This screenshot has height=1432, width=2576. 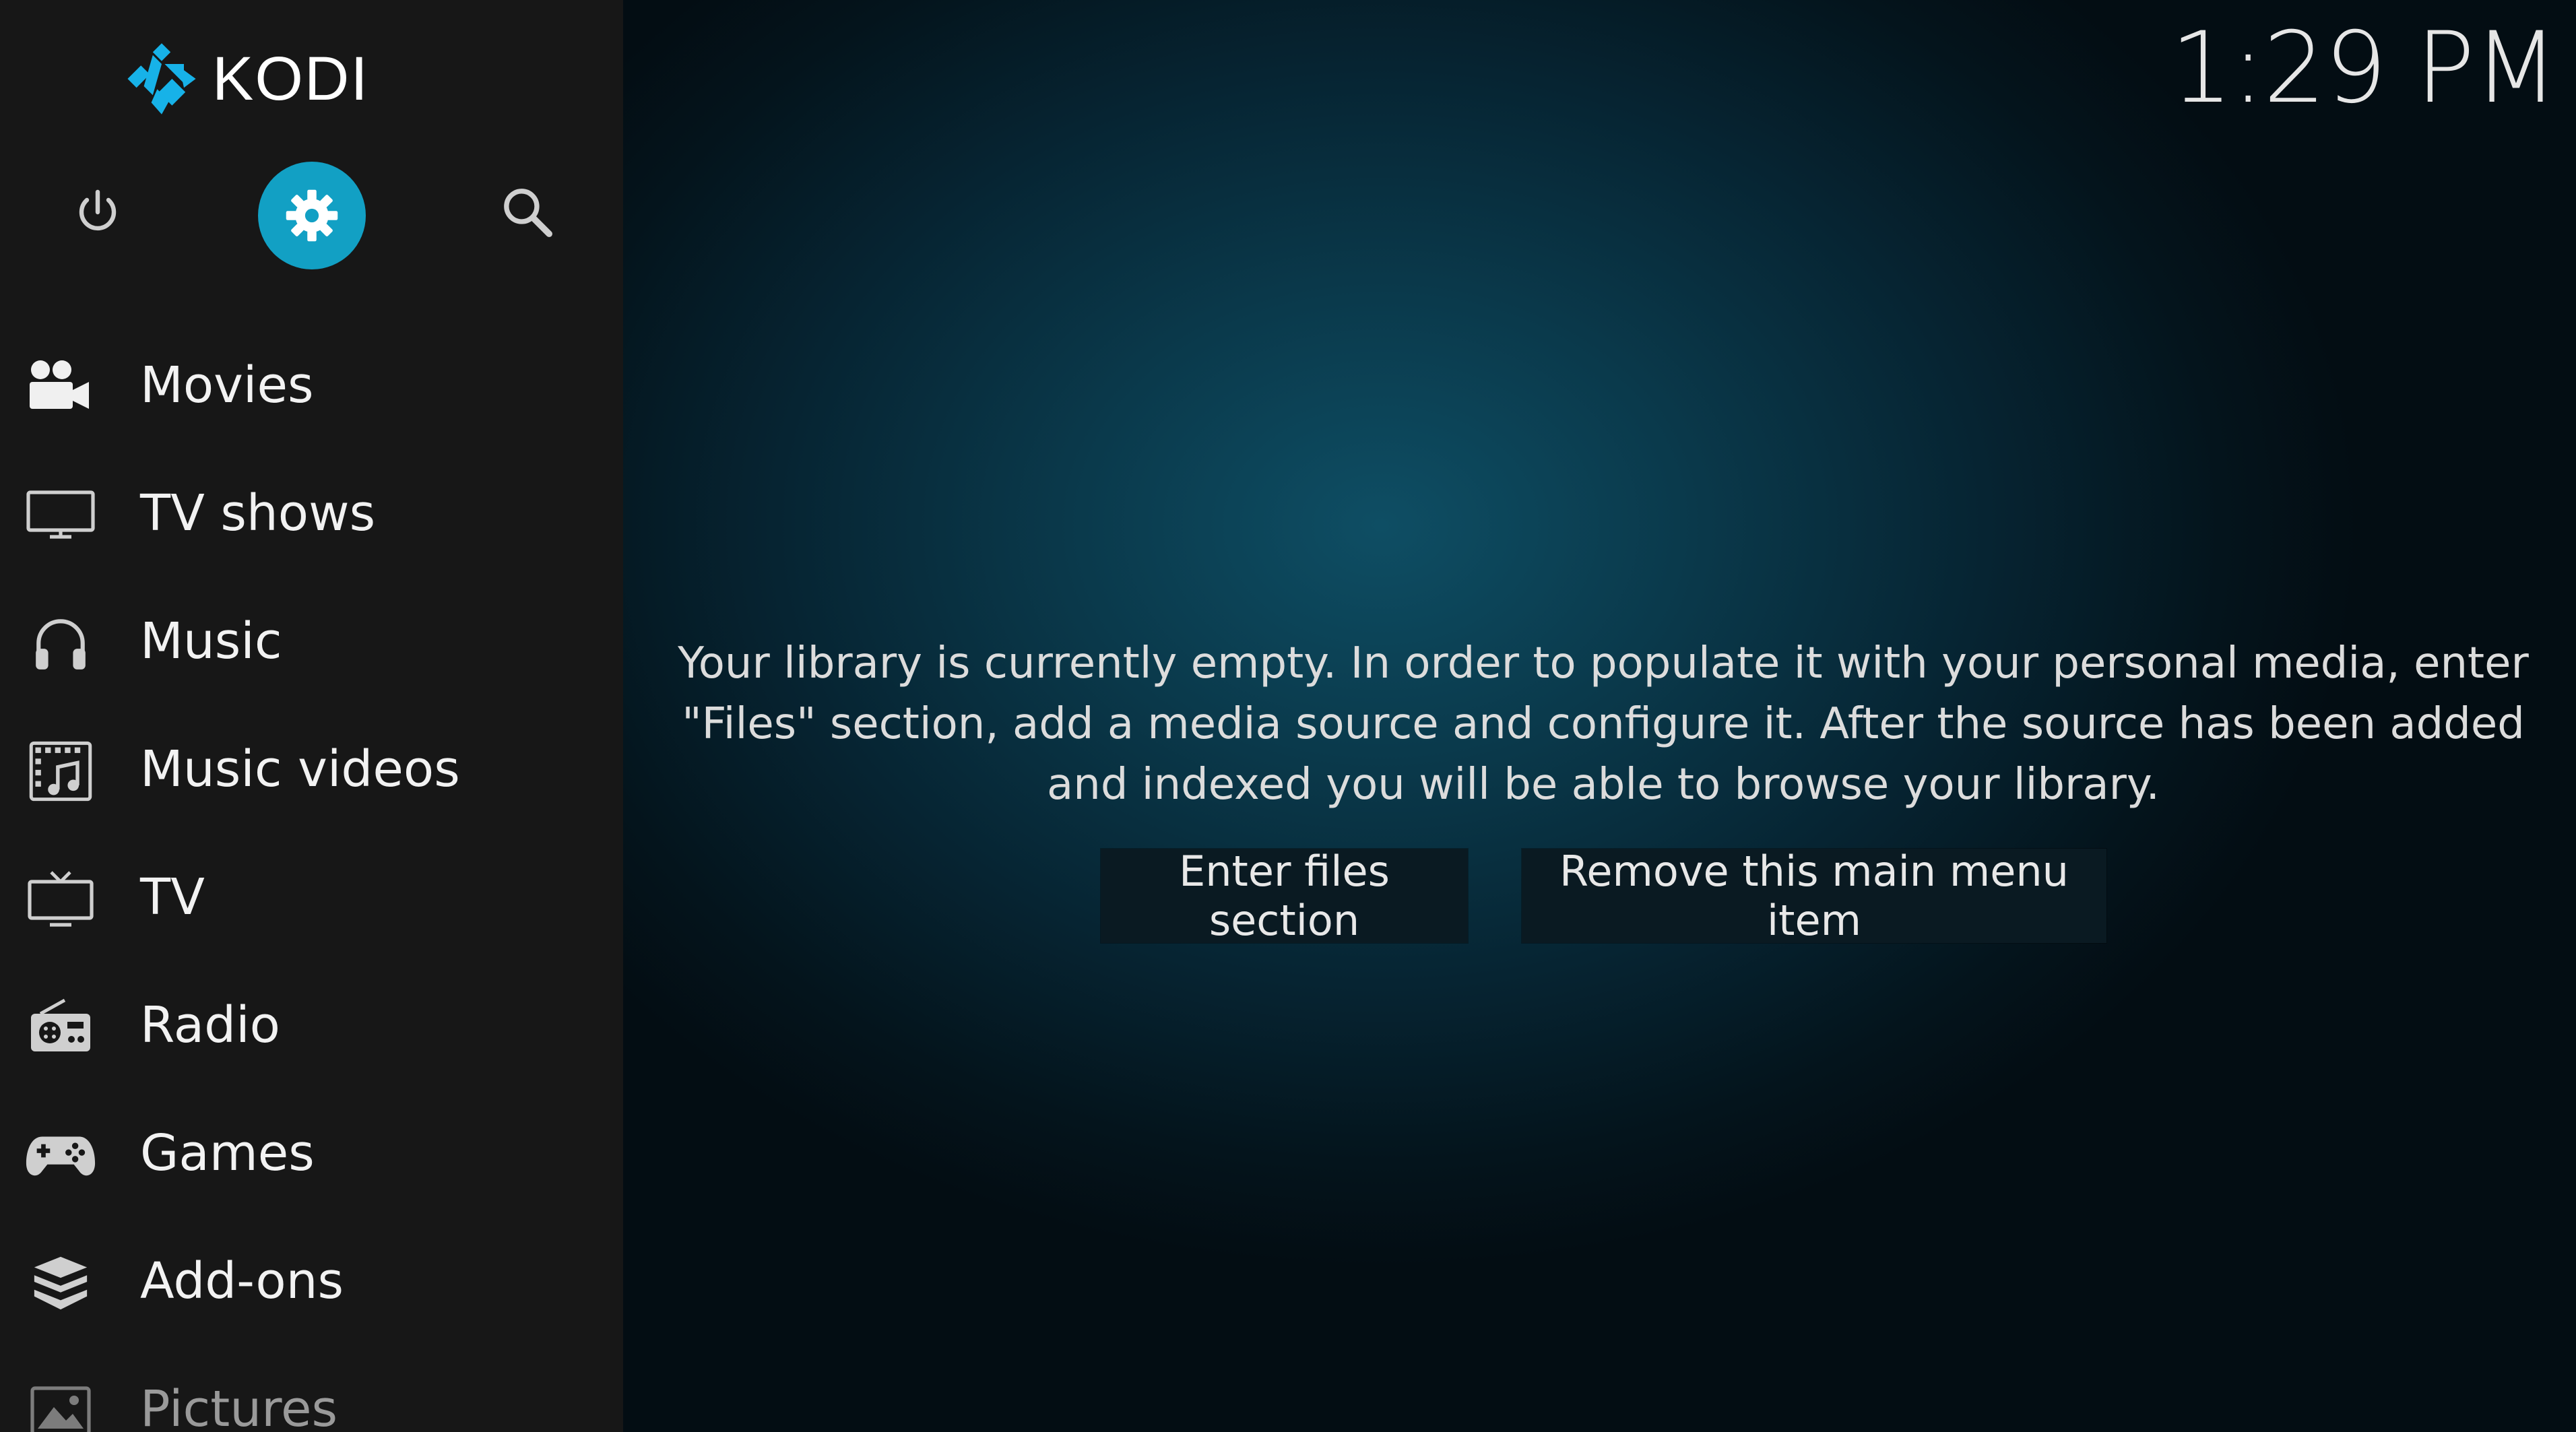 I want to click on menu-item-label: Add-ons, so click(x=242, y=1281).